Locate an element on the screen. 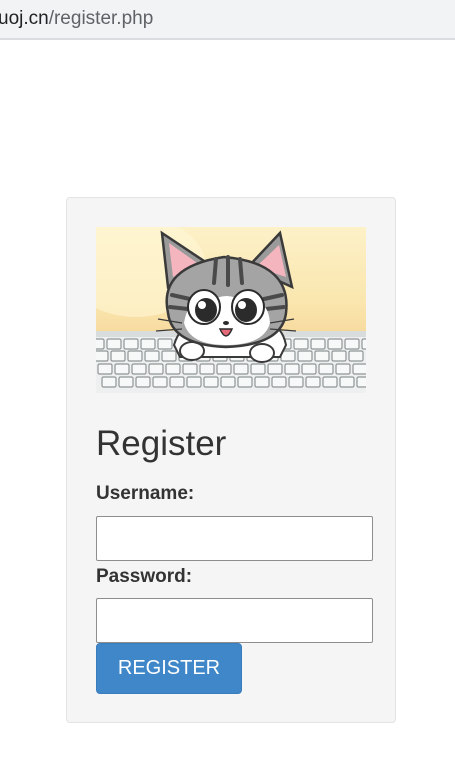 This screenshot has height=777, width=455. url-text: uoj.cn/register.php is located at coordinates (76, 19).